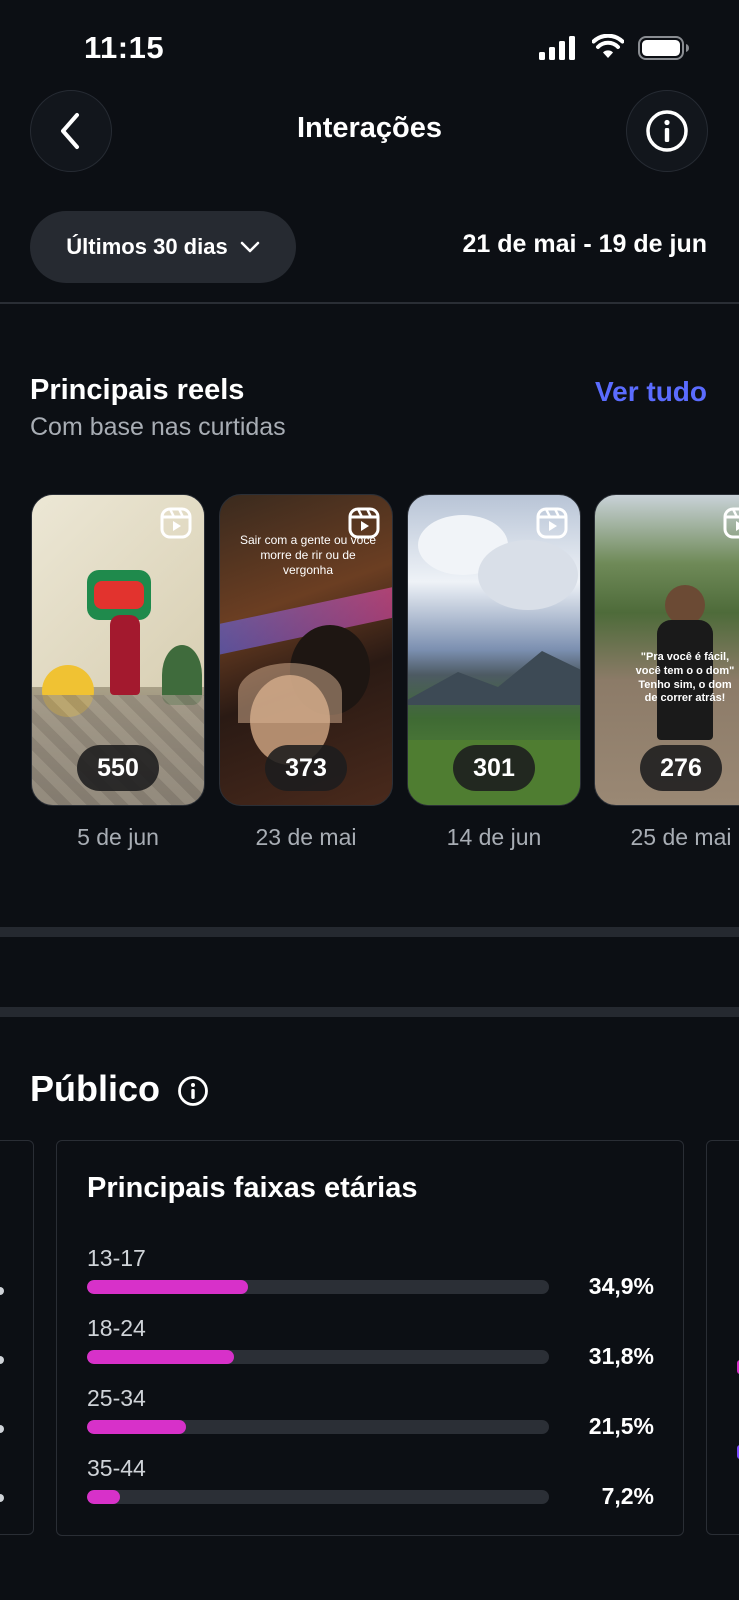 This screenshot has height=1600, width=739. I want to click on age-range-percent: 34,9%, so click(621, 1286).